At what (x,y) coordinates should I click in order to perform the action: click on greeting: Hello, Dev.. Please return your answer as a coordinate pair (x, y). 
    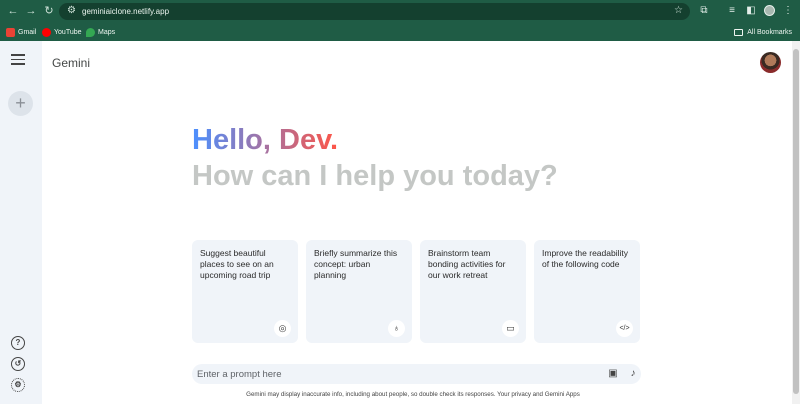
    Looking at the image, I should click on (265, 140).